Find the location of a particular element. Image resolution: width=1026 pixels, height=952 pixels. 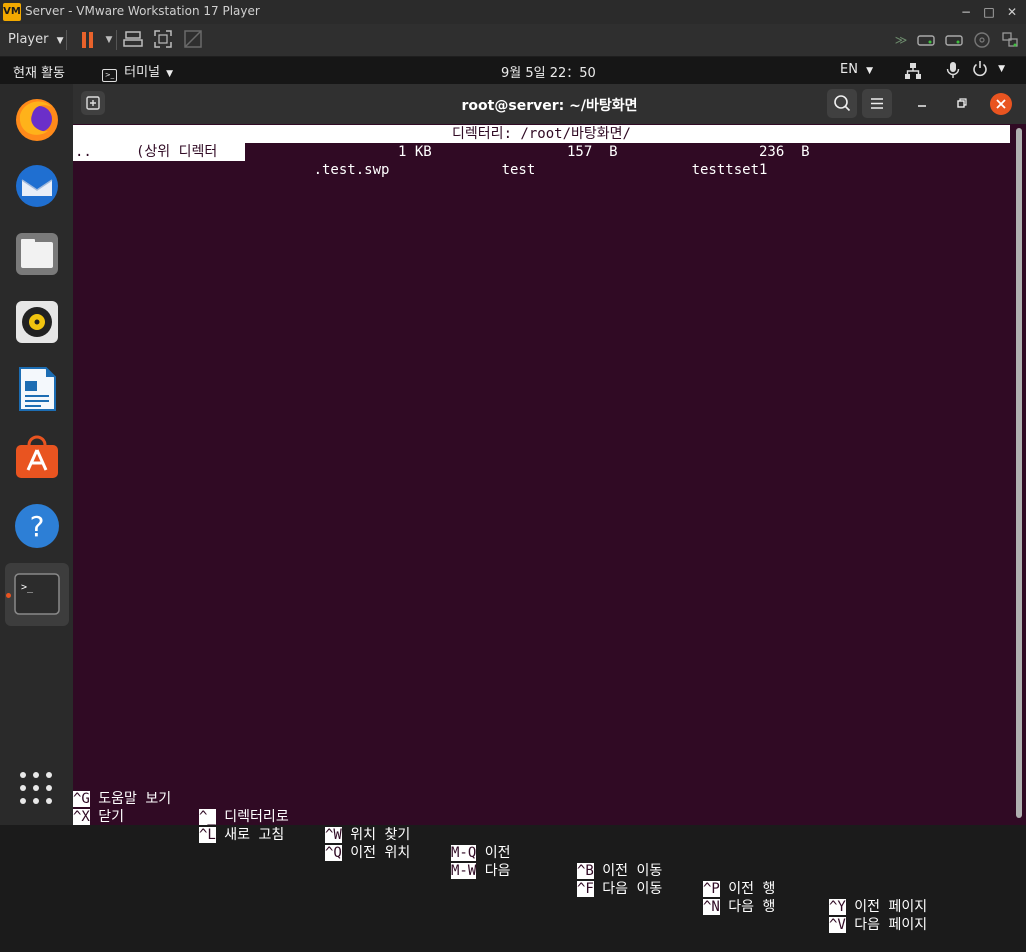

help-icon: ? is located at coordinates (37, 526).